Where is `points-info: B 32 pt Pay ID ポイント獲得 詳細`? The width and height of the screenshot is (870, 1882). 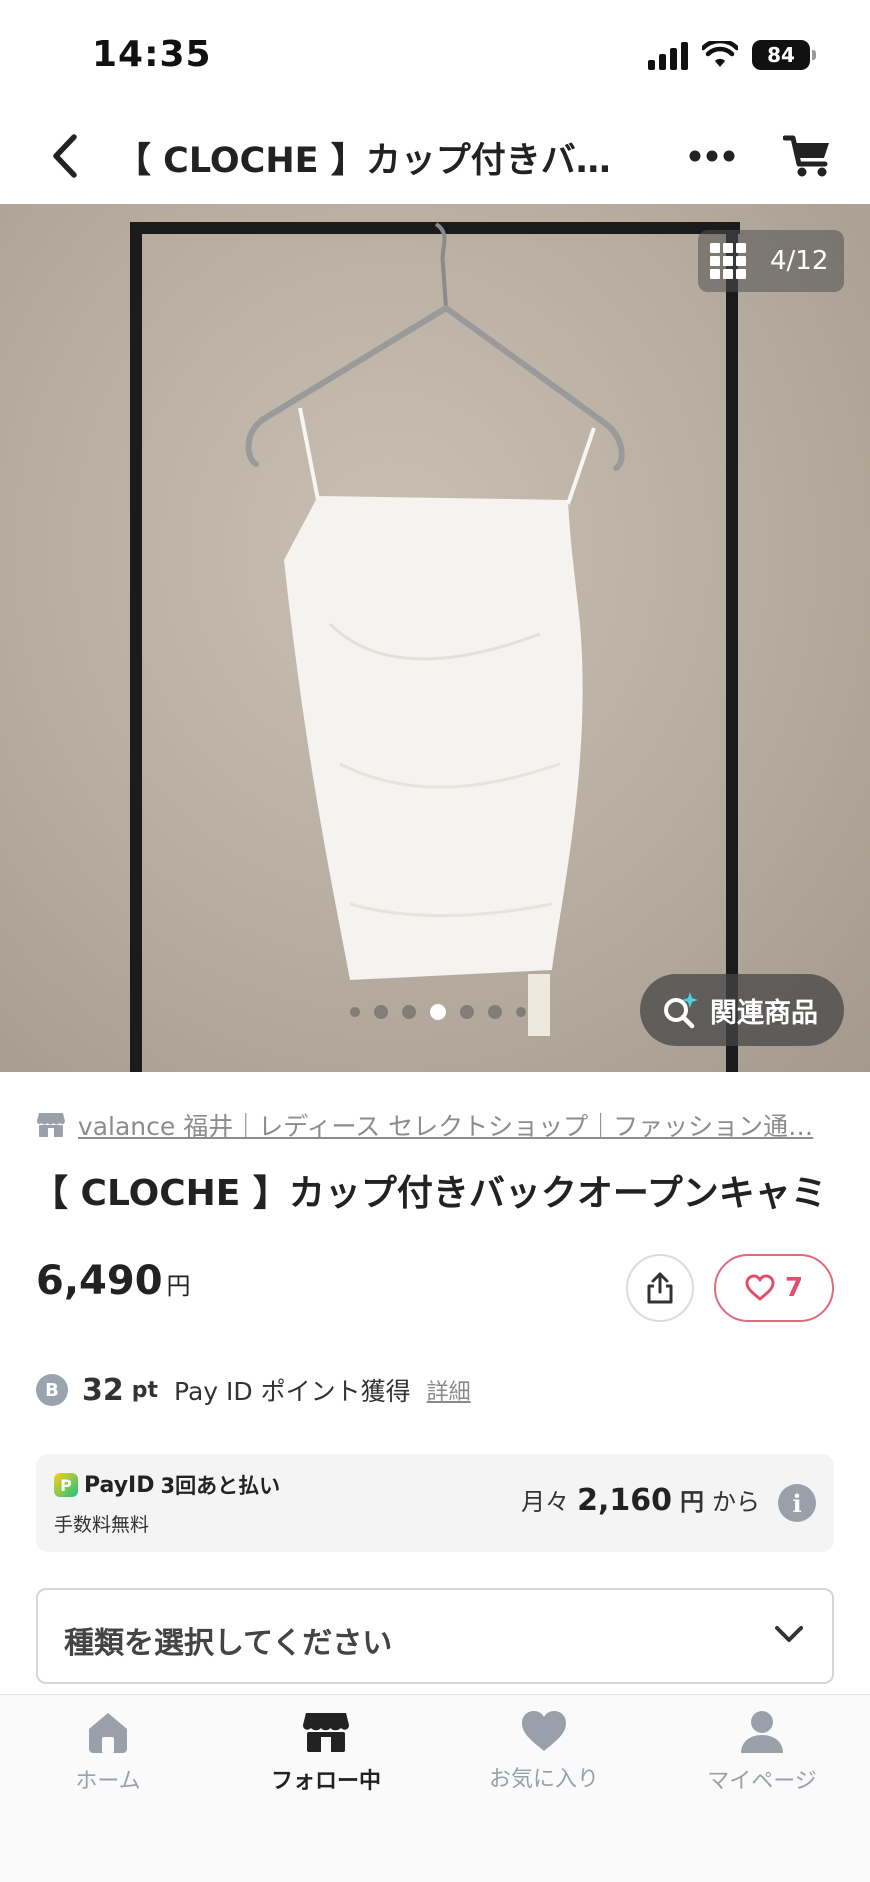
points-info: B 32 pt Pay ID ポイント獲得 詳細 is located at coordinates (253, 1390).